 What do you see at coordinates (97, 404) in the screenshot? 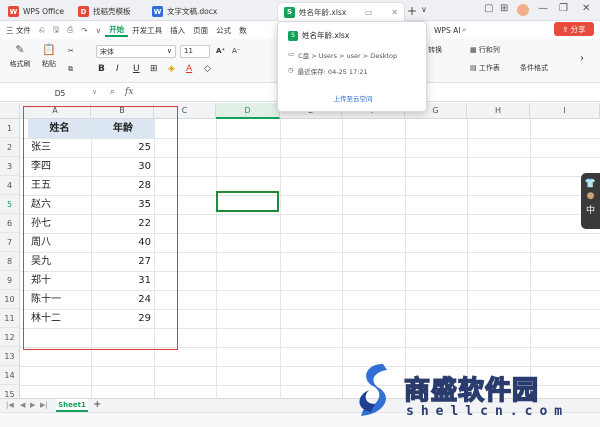
I see `add-sheet-button: +` at bounding box center [97, 404].